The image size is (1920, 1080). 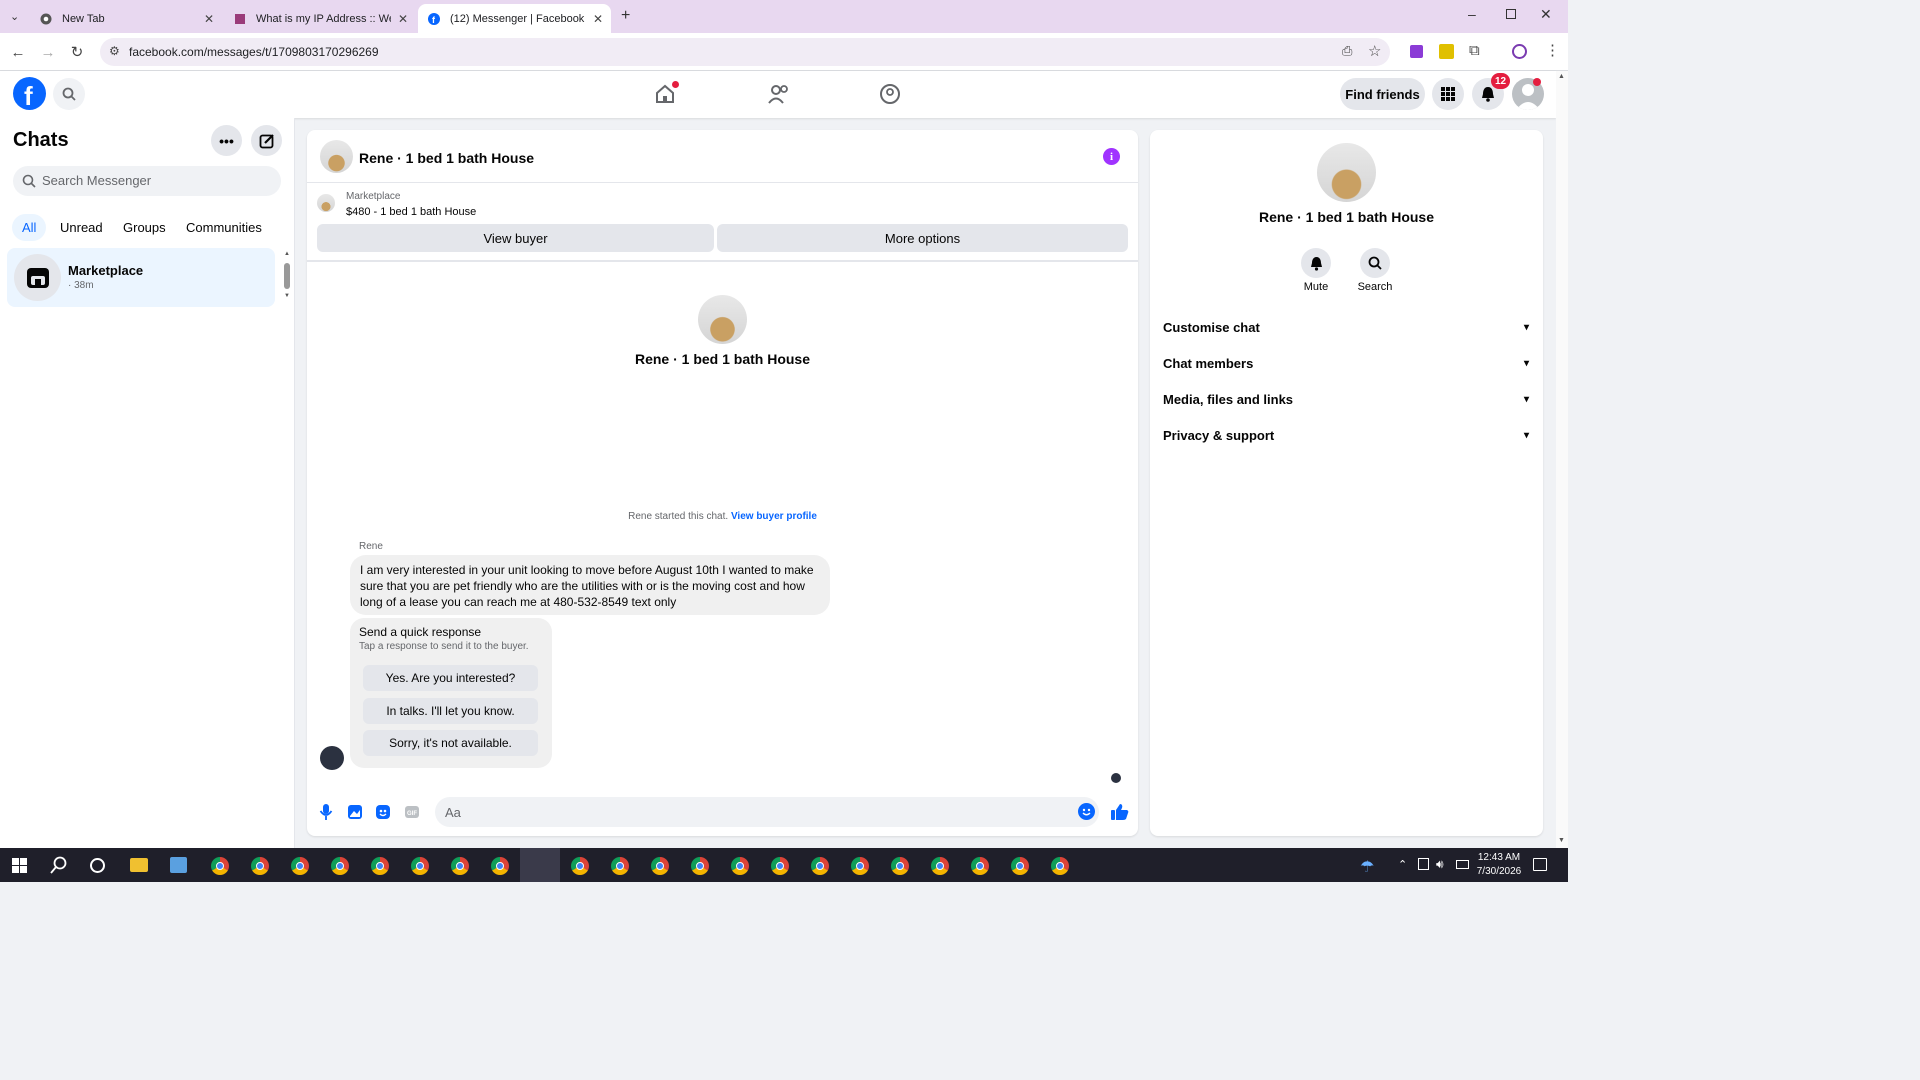 What do you see at coordinates (779, 95) in the screenshot?
I see `friends-icon` at bounding box center [779, 95].